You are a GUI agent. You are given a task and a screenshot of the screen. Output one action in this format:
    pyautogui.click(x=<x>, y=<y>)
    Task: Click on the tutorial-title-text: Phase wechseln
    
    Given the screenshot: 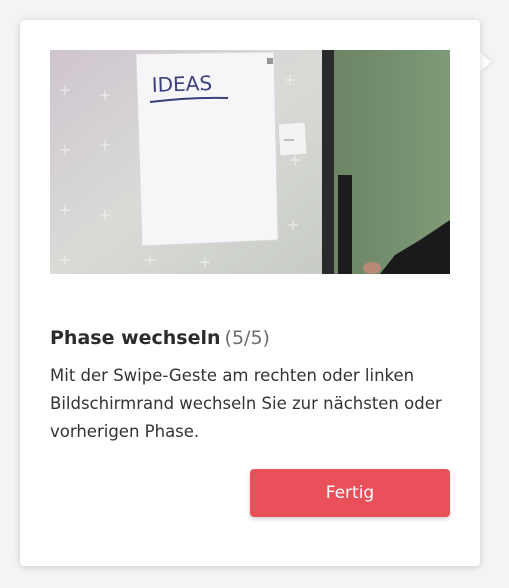 What is the action you would take?
    pyautogui.click(x=135, y=338)
    